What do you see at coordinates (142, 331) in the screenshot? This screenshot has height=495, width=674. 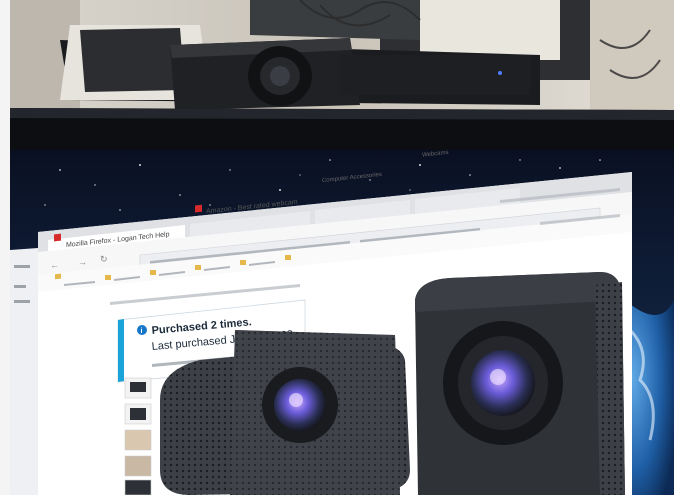 I see `svg-text: i` at bounding box center [142, 331].